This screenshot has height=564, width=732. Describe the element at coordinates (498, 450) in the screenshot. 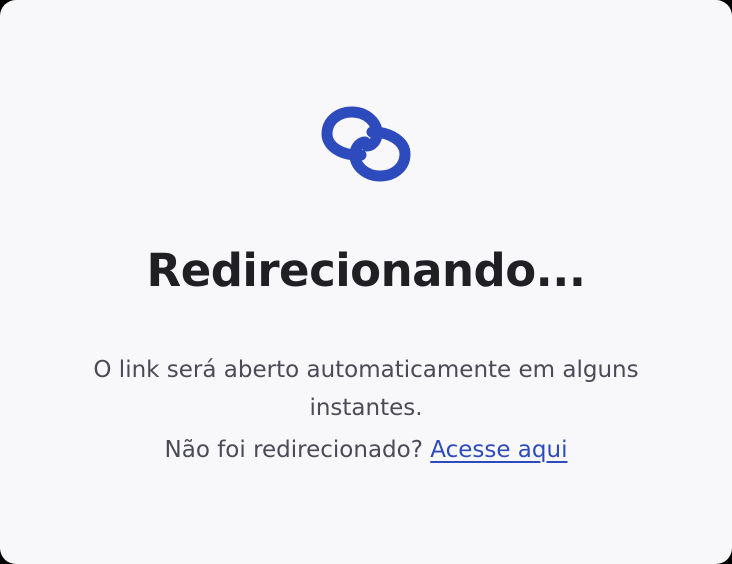

I see `access-here-link: Acesse aqui` at that location.